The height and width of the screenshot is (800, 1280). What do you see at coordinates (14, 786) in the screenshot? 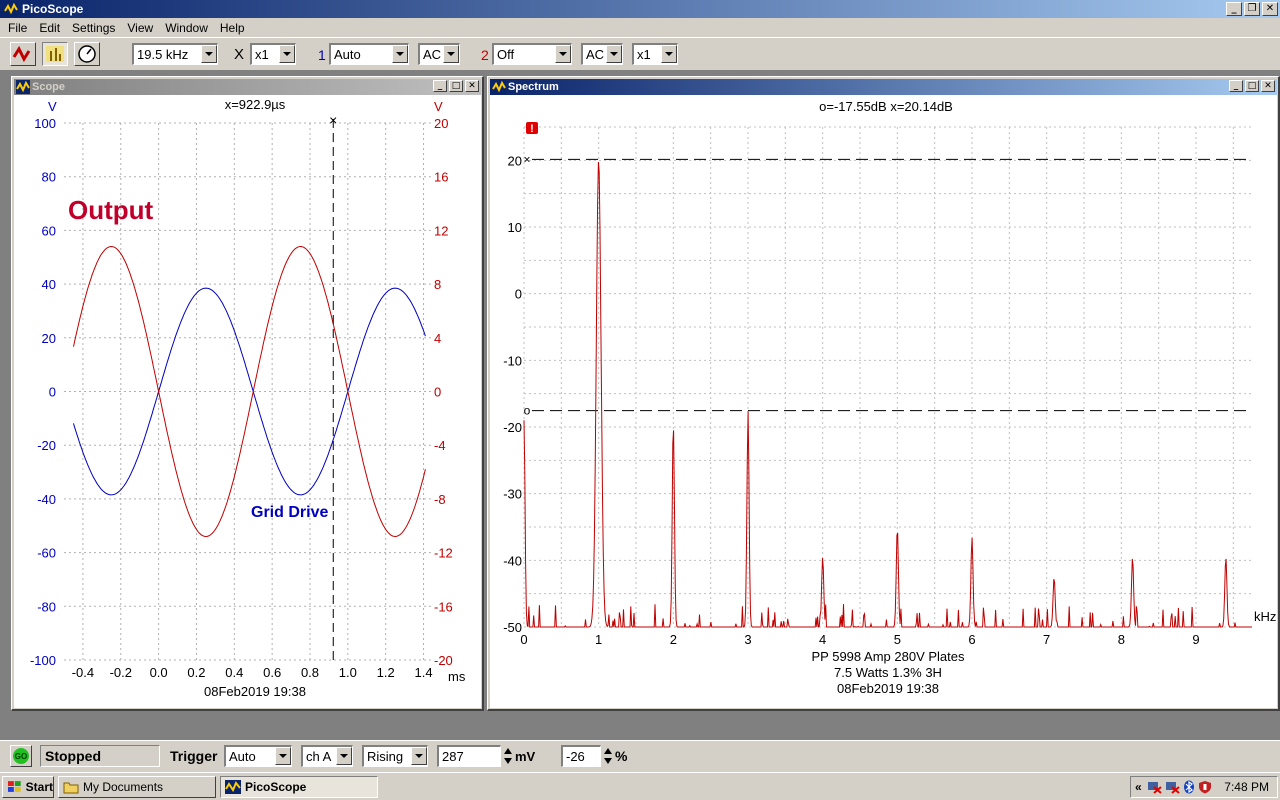
I see `windows-logo-icon` at bounding box center [14, 786].